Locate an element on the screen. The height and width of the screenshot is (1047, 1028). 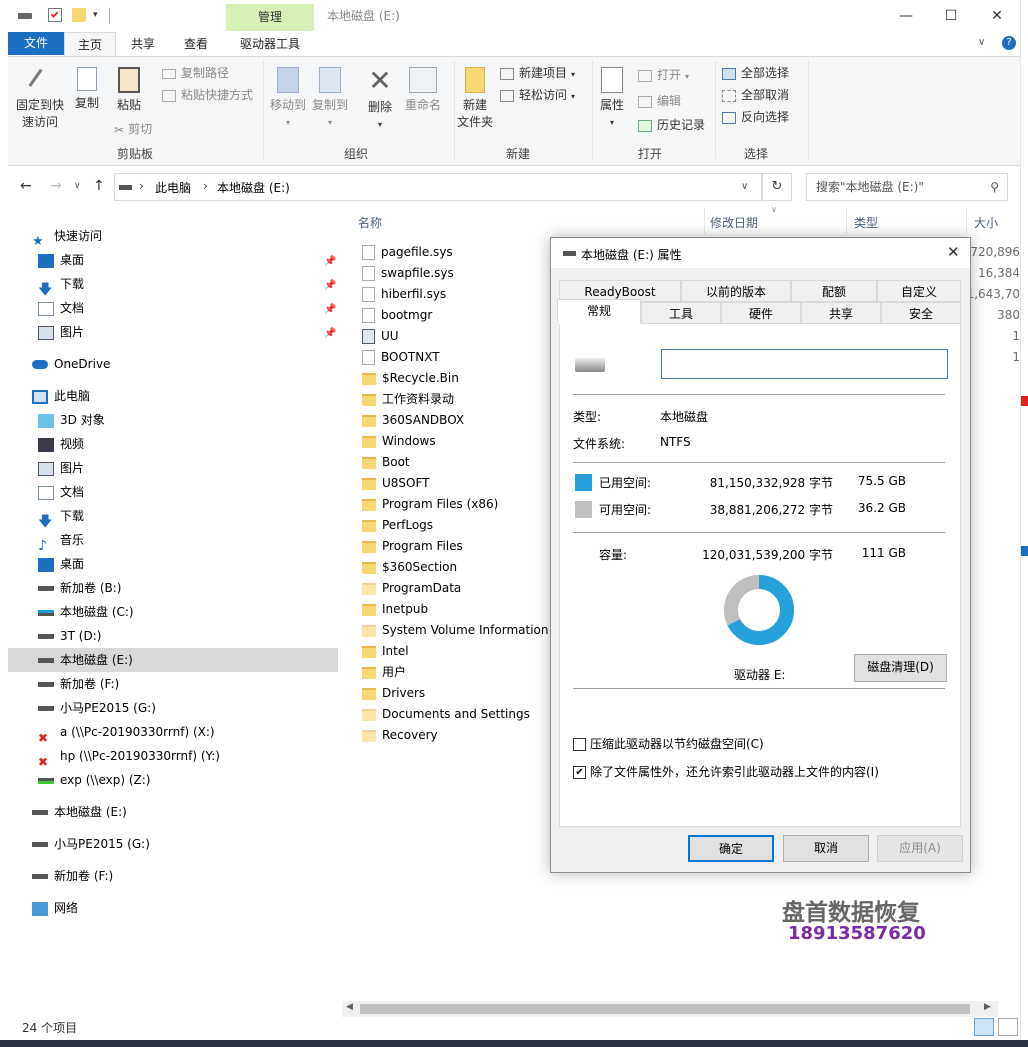
nav-network: 网络 is located at coordinates (55, 908).